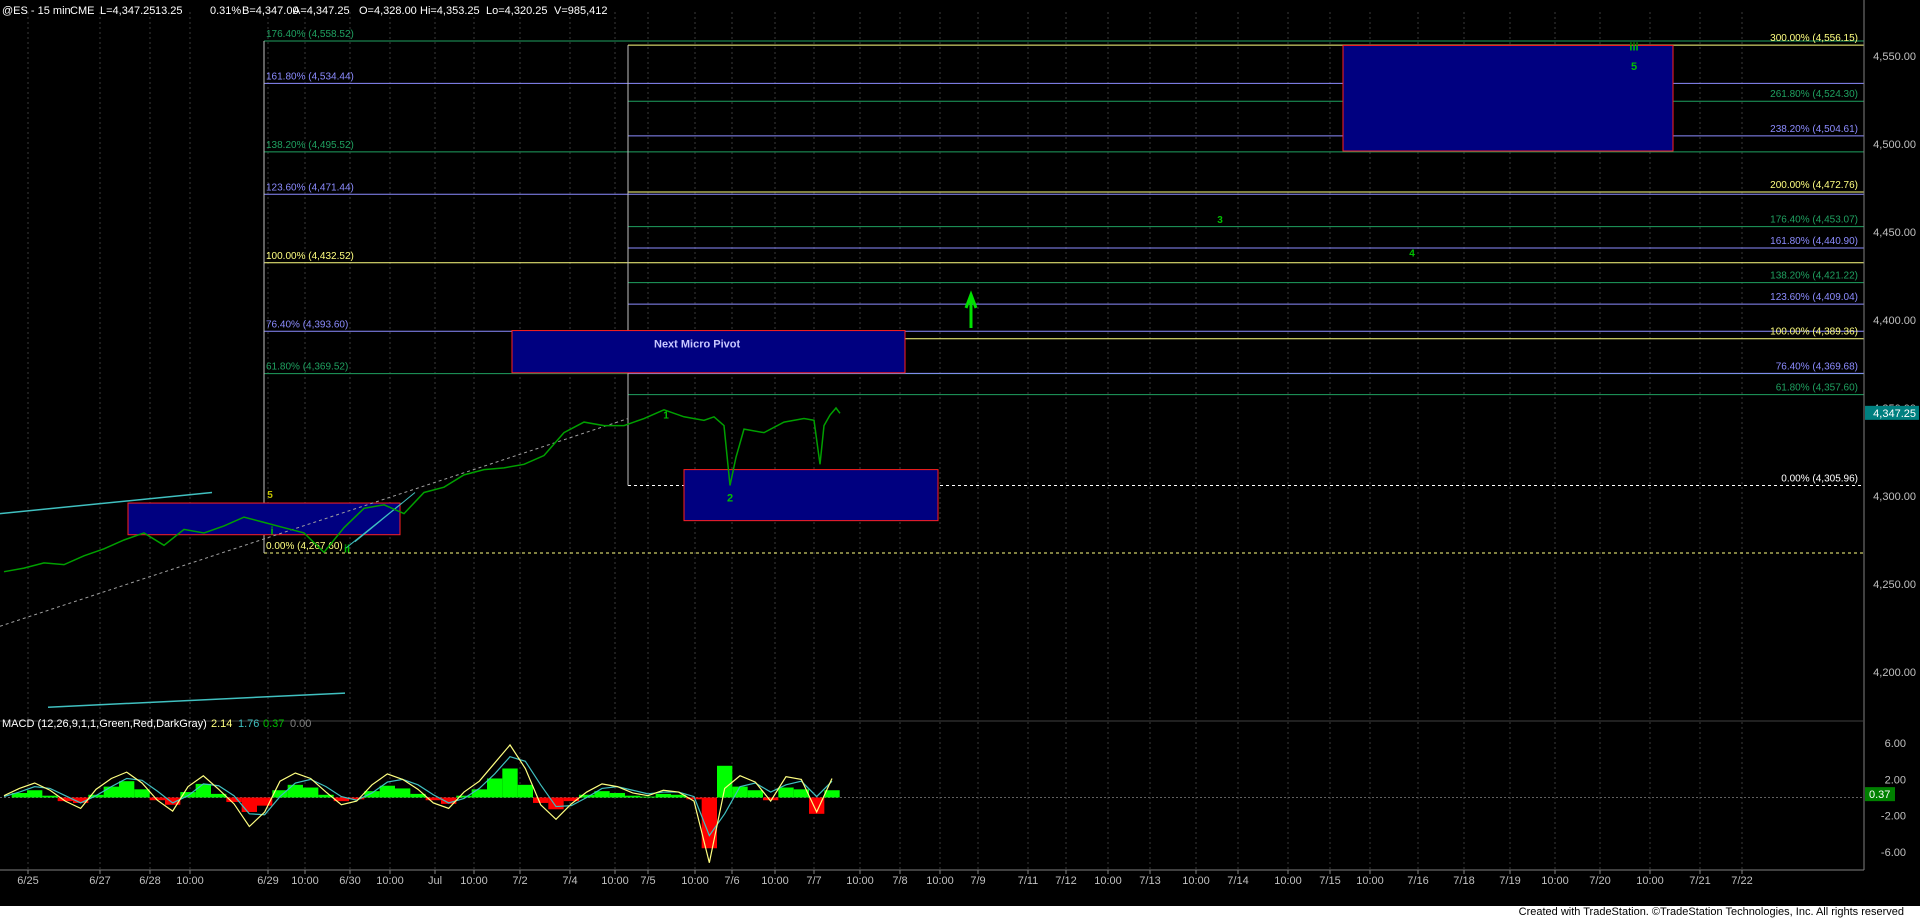 This screenshot has width=1920, height=920. I want to click on fib-right-label: 200.00% (4,472.76), so click(1814, 185).